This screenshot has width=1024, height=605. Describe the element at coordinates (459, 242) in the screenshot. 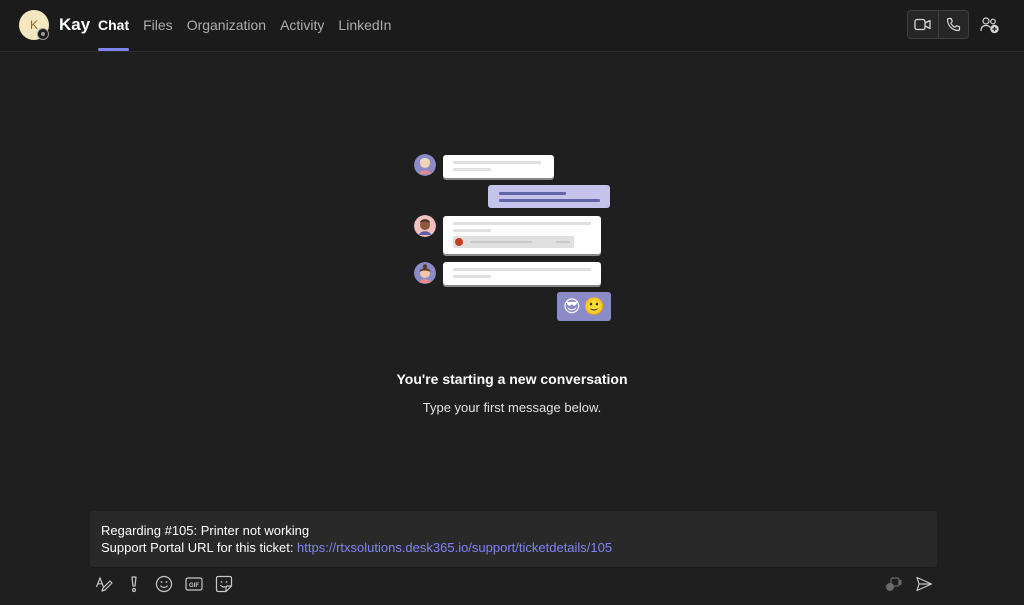

I see `powerpoint-file-icon` at that location.